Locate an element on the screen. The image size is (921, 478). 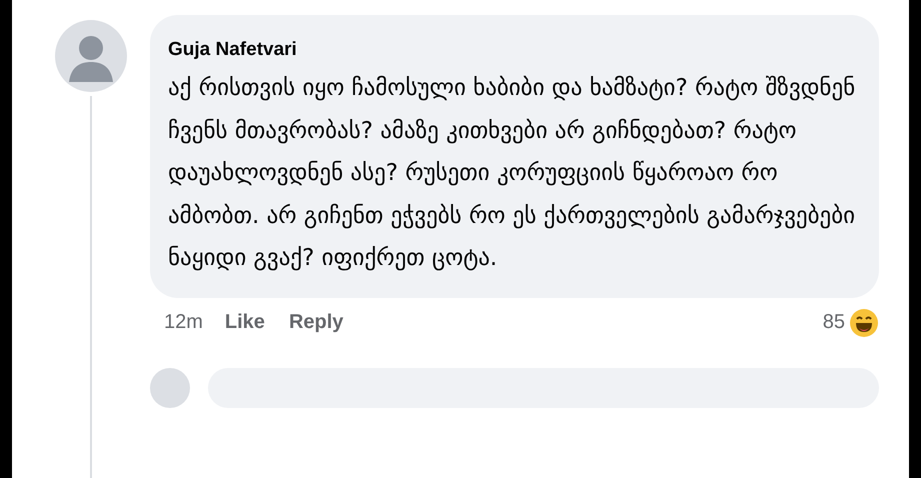
reaction-count: 85 is located at coordinates (833, 322).